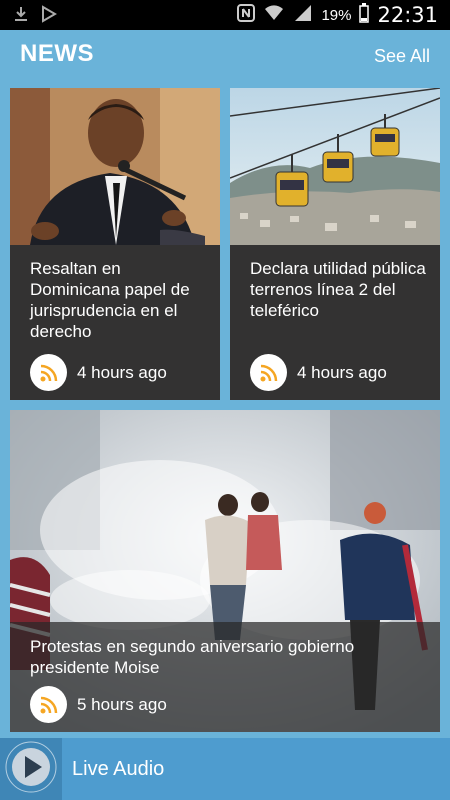  Describe the element at coordinates (407, 15) in the screenshot. I see `clock: 22:31` at that location.